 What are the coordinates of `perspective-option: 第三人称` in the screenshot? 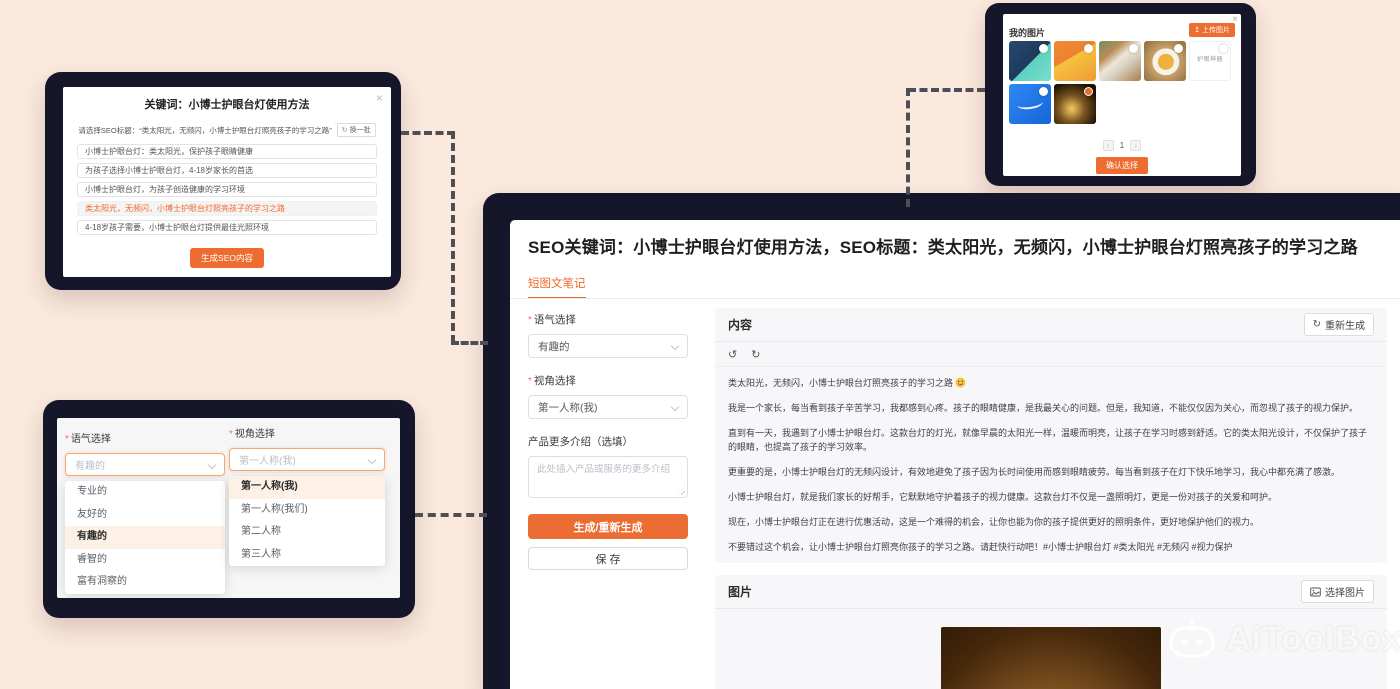 It's located at (307, 554).